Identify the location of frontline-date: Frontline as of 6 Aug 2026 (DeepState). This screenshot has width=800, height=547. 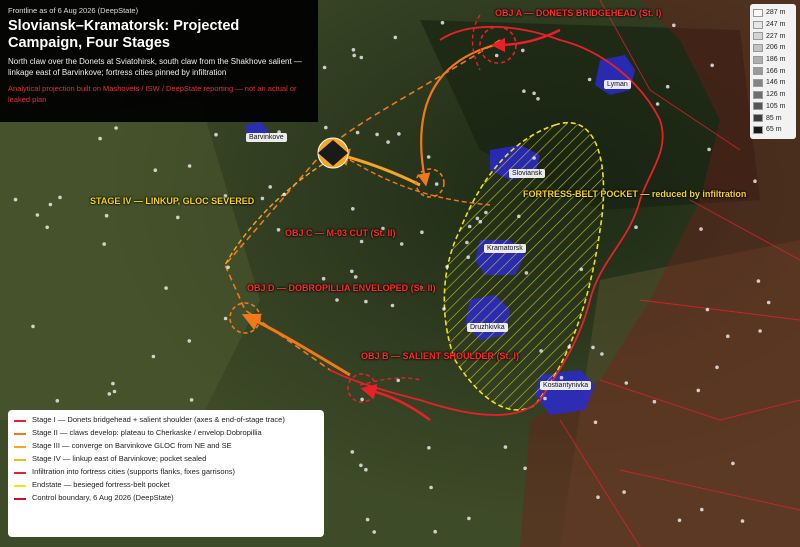
(73, 10).